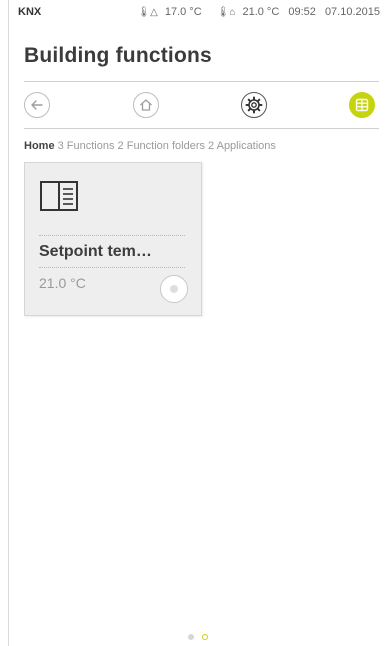  Describe the element at coordinates (352, 12) in the screenshot. I see `date: 07.10.2015` at that location.